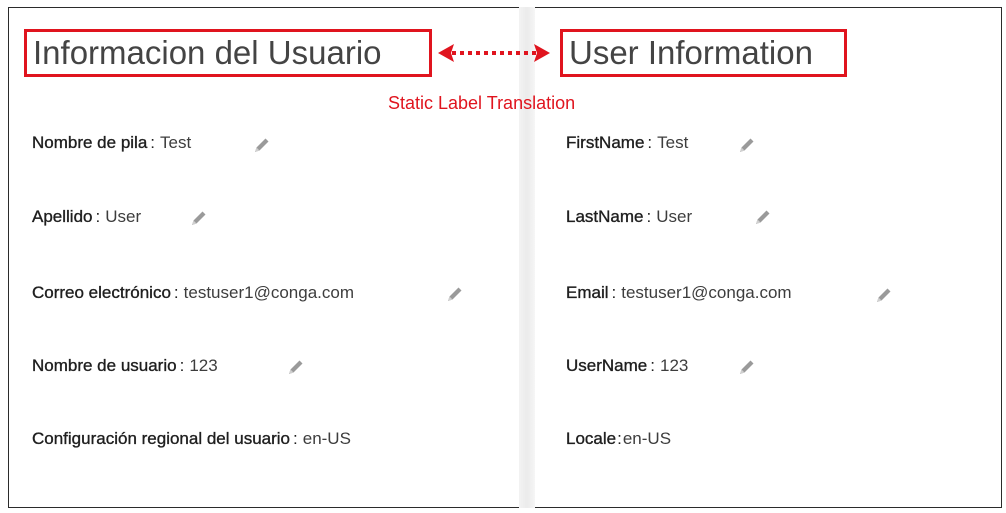 The width and height of the screenshot is (1006, 513). What do you see at coordinates (104, 365) in the screenshot?
I see `field-label: Nombre de usuario` at bounding box center [104, 365].